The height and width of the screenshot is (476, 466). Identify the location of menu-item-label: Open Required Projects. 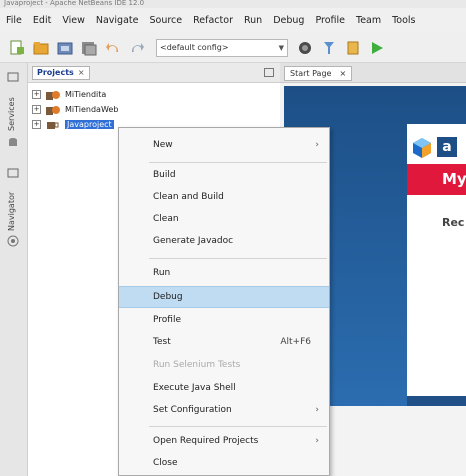
(206, 441).